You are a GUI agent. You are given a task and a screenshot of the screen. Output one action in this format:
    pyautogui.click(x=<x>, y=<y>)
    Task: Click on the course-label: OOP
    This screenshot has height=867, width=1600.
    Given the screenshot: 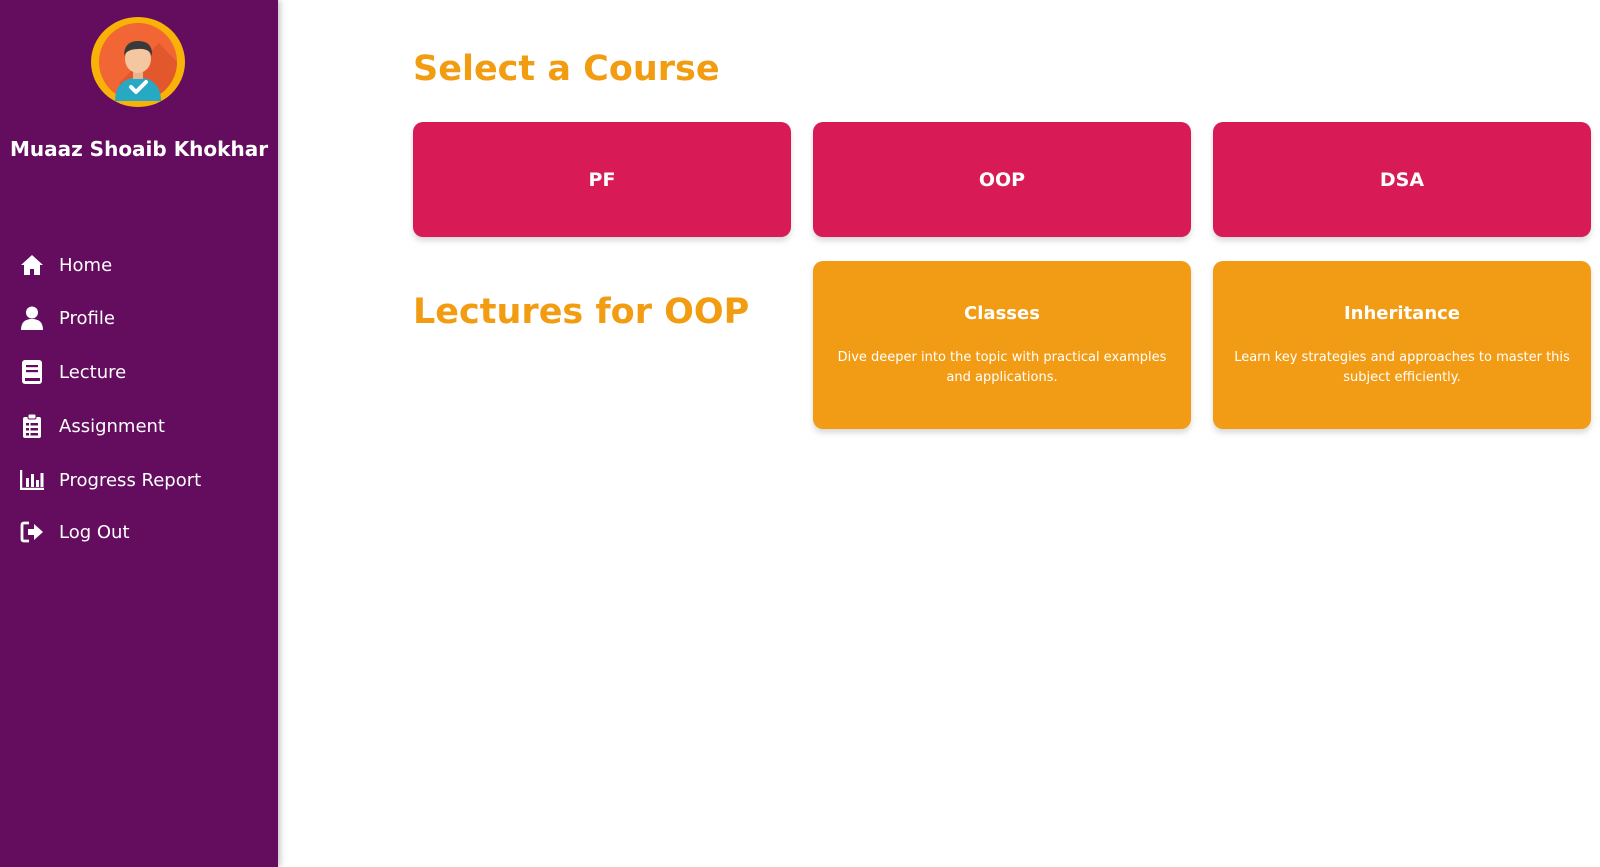 What is the action you would take?
    pyautogui.click(x=1002, y=179)
    